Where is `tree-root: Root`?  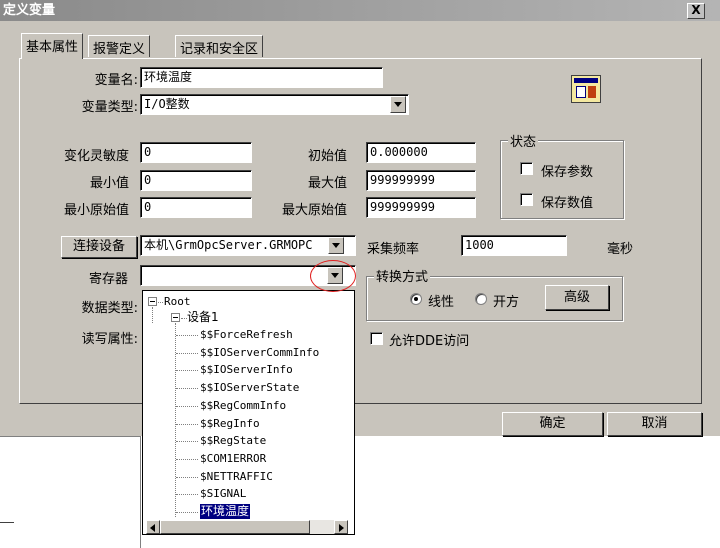
tree-root: Root is located at coordinates (177, 301).